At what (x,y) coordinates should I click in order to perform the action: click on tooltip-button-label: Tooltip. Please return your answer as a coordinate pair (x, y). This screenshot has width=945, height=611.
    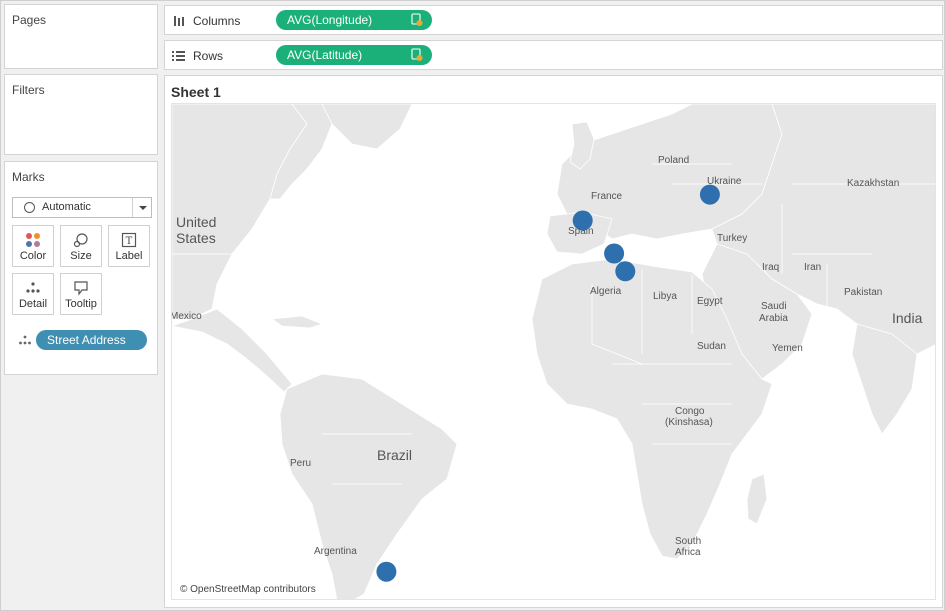
    Looking at the image, I should click on (81, 304).